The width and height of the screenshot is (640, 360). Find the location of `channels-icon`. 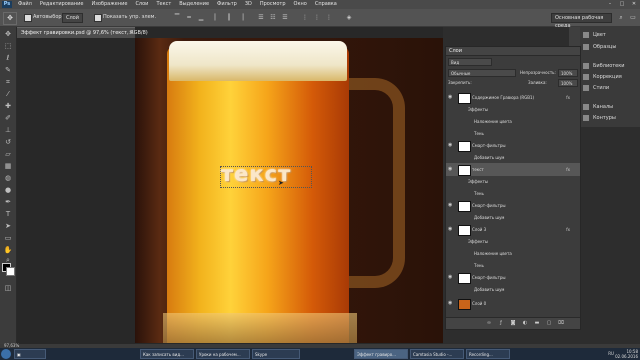

channels-icon is located at coordinates (586, 106).